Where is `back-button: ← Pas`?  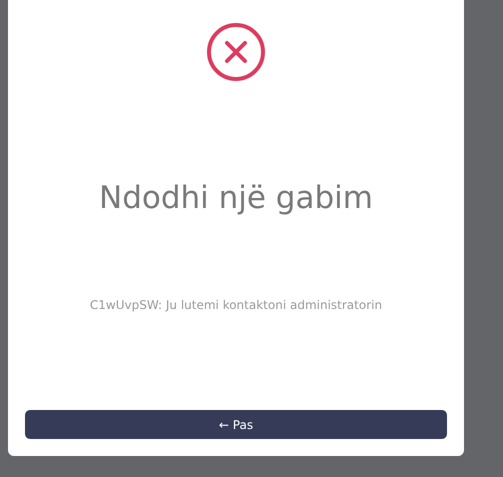
back-button: ← Pas is located at coordinates (236, 424).